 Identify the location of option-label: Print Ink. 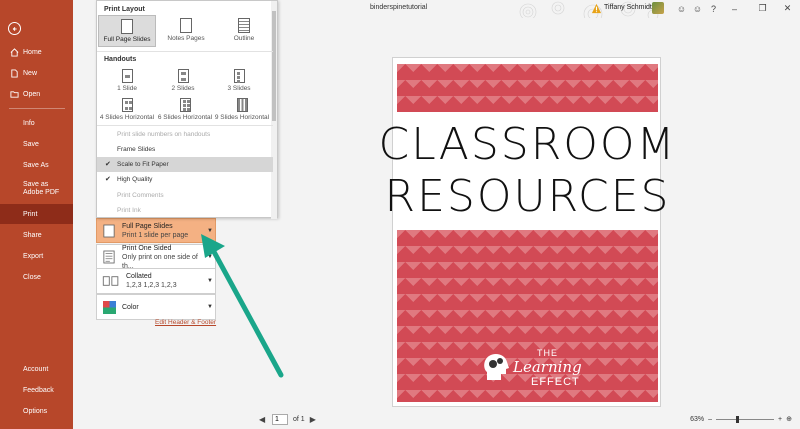
(129, 210).